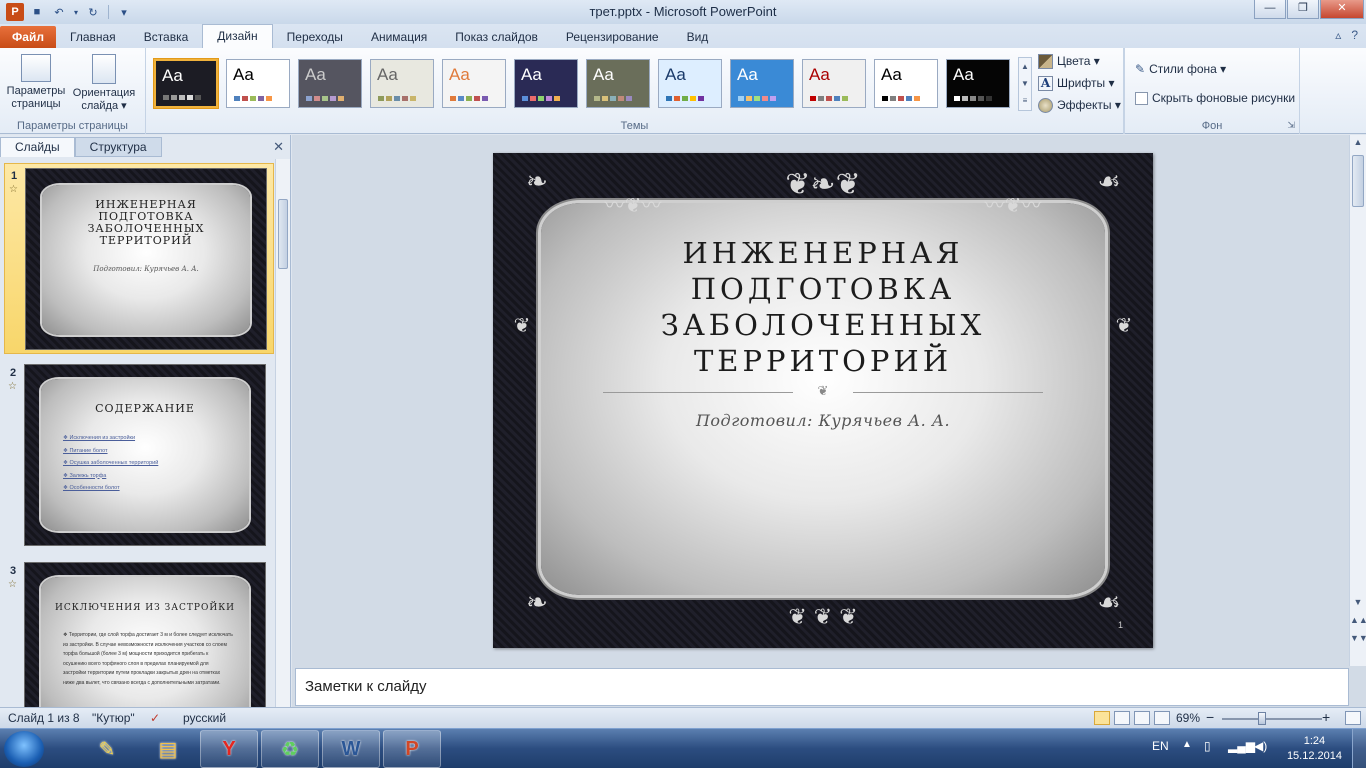 This screenshot has width=1366, height=768. What do you see at coordinates (283, 234) in the screenshot?
I see `slides-panel-scroll-thumb` at bounding box center [283, 234].